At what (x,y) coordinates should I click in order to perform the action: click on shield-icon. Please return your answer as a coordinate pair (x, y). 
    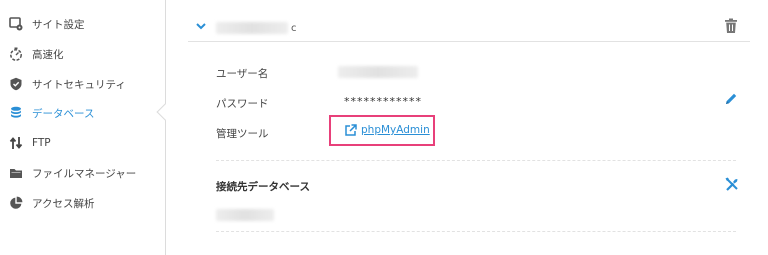
    Looking at the image, I should click on (16, 84).